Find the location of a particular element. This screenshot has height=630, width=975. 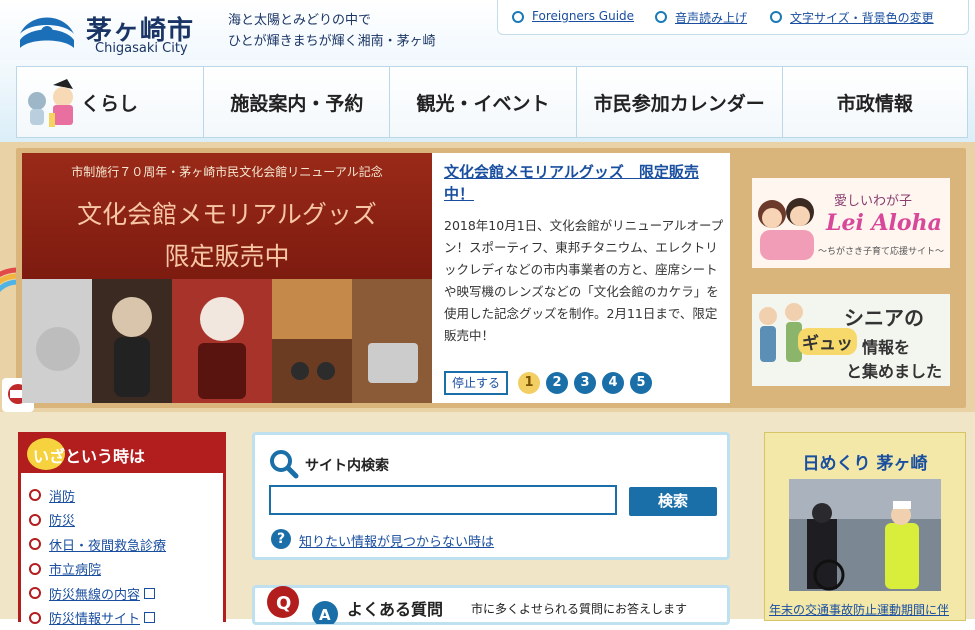

nav-item-calendar: 市民参加カレンダー is located at coordinates (680, 102).